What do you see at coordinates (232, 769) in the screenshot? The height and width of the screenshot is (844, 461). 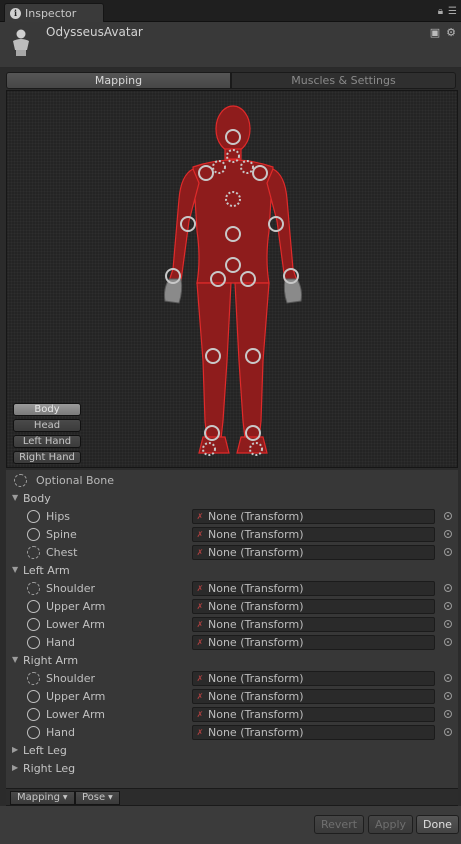 I see `group-header: ▶ Right Leg` at bounding box center [232, 769].